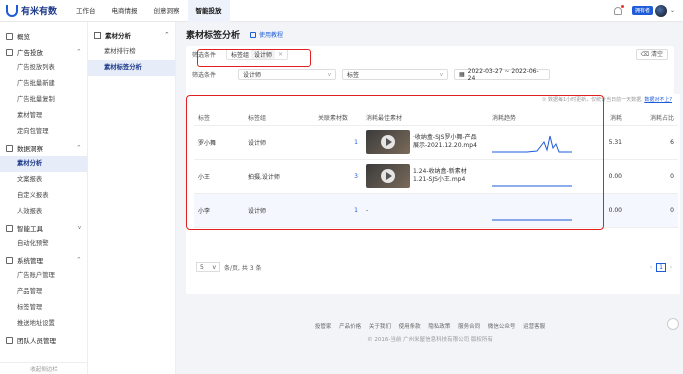 This screenshot has width=683, height=374. I want to click on settings-icon, so click(9, 260).